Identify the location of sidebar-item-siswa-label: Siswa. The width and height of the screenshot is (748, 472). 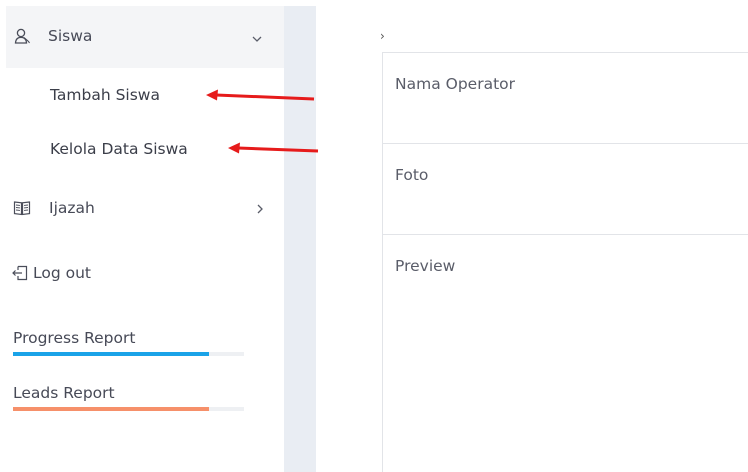
(70, 36).